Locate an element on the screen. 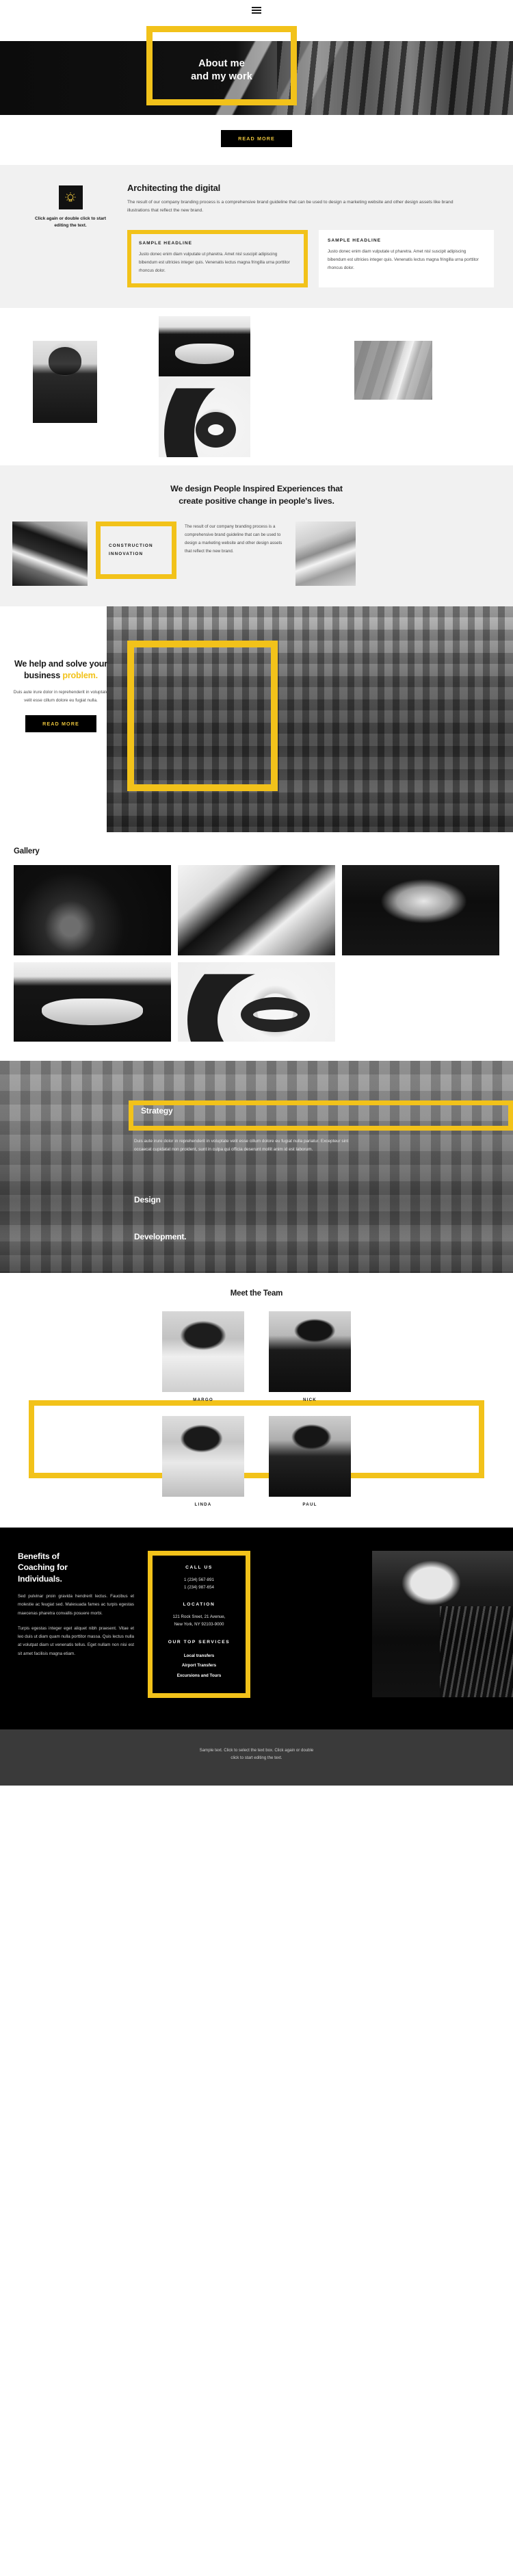  service-item-local-transfers: Local transfers is located at coordinates (199, 1656).